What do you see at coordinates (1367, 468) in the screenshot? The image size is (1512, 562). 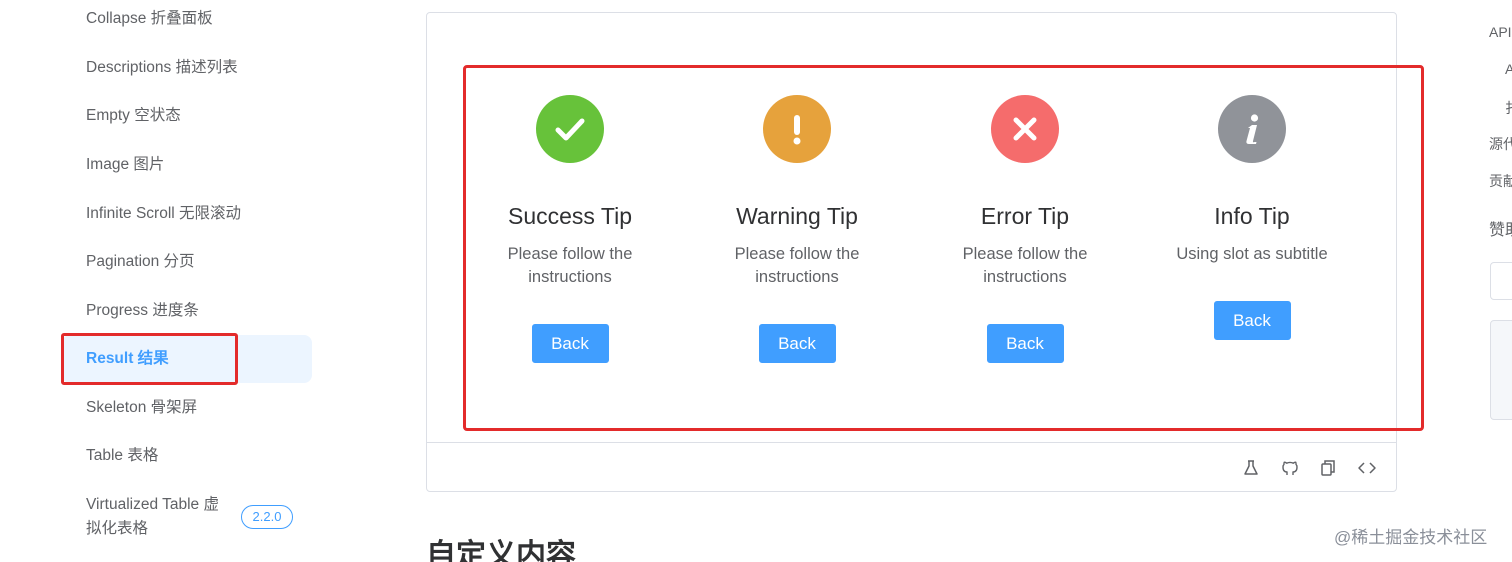 I see `code-icon` at bounding box center [1367, 468].